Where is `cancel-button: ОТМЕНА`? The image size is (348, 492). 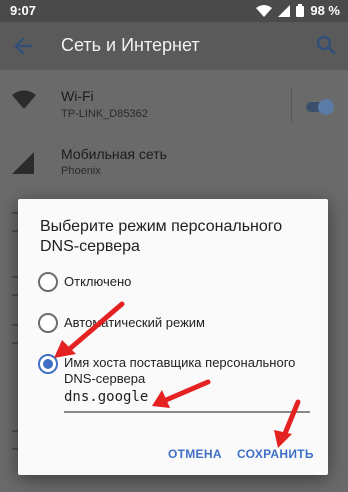 cancel-button: ОТМЕНА is located at coordinates (195, 454).